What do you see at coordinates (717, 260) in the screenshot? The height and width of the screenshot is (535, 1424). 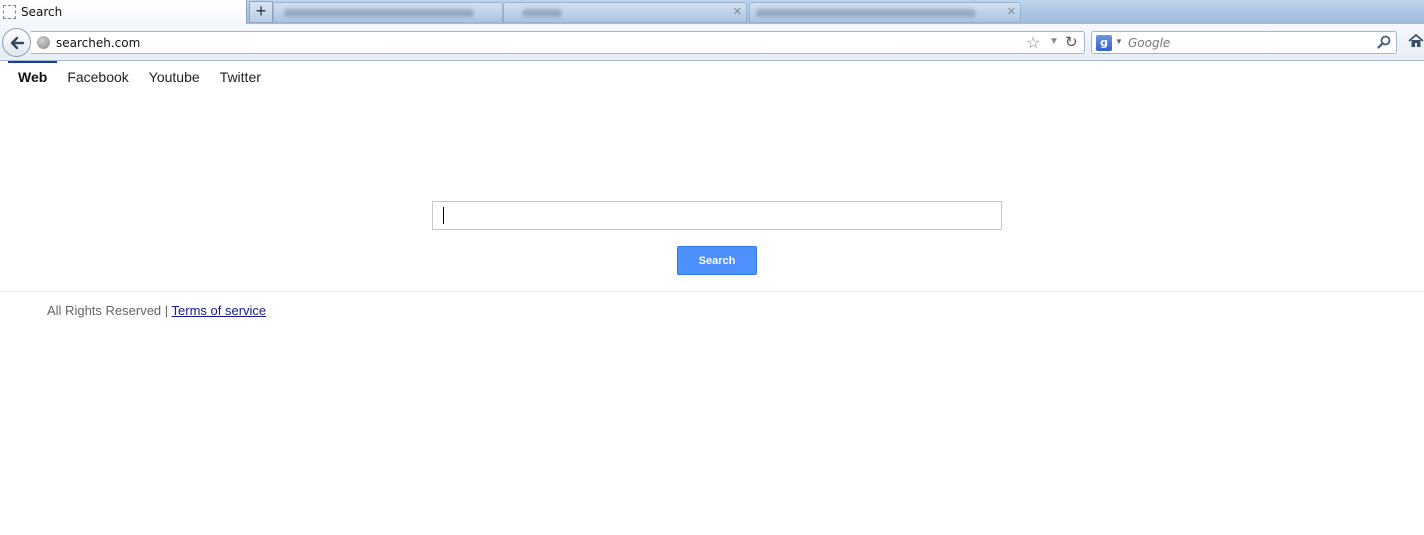 I see `search-button: Search` at bounding box center [717, 260].